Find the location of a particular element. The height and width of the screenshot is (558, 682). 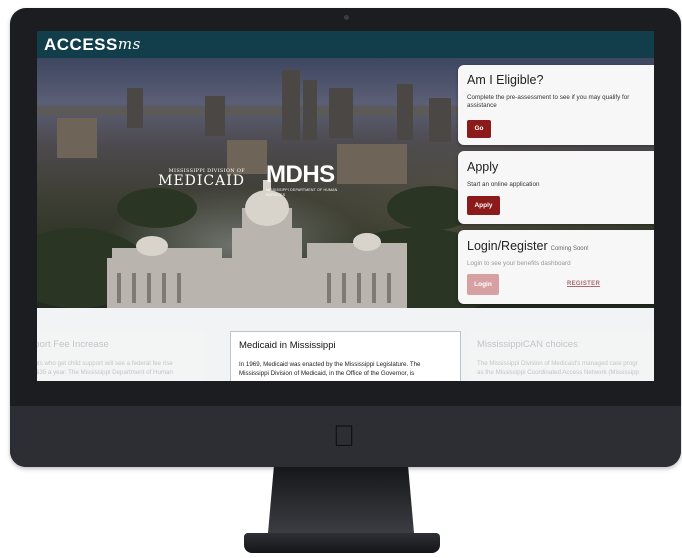

mdhs-logo-big: MDHS is located at coordinates (300, 174).